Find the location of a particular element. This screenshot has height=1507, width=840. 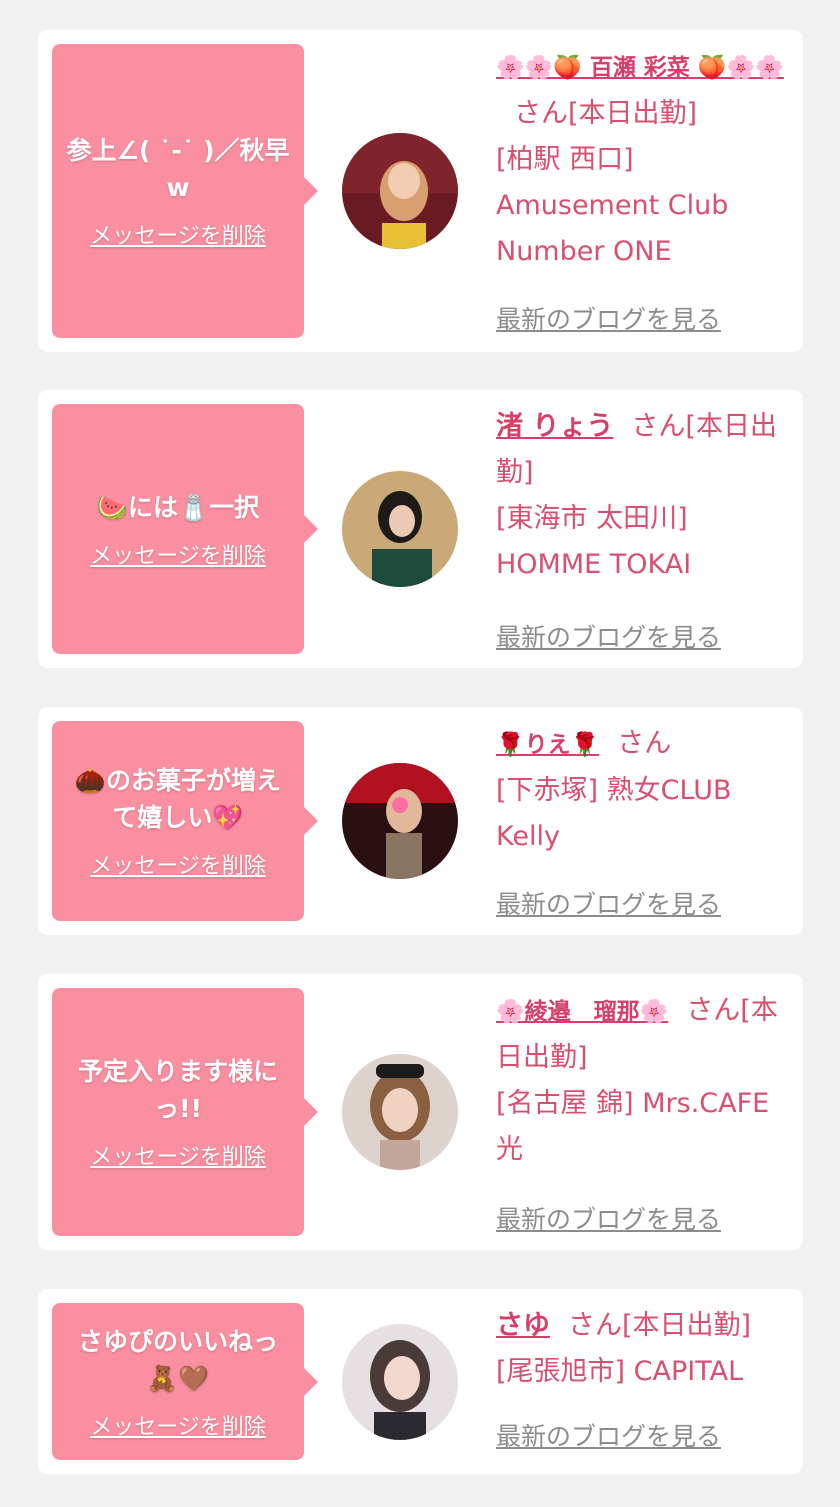

shop-name: [名古屋 錦] Mrs.CAFE 光 is located at coordinates (633, 1126).